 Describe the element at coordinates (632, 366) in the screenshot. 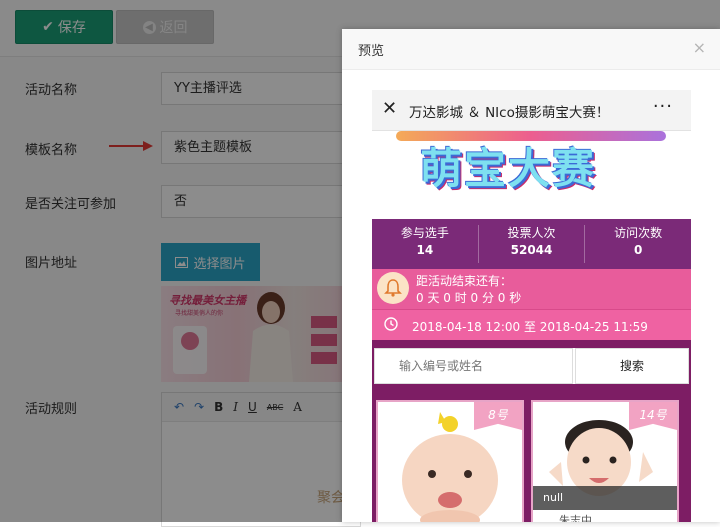

I see `search-button: 搜索` at that location.